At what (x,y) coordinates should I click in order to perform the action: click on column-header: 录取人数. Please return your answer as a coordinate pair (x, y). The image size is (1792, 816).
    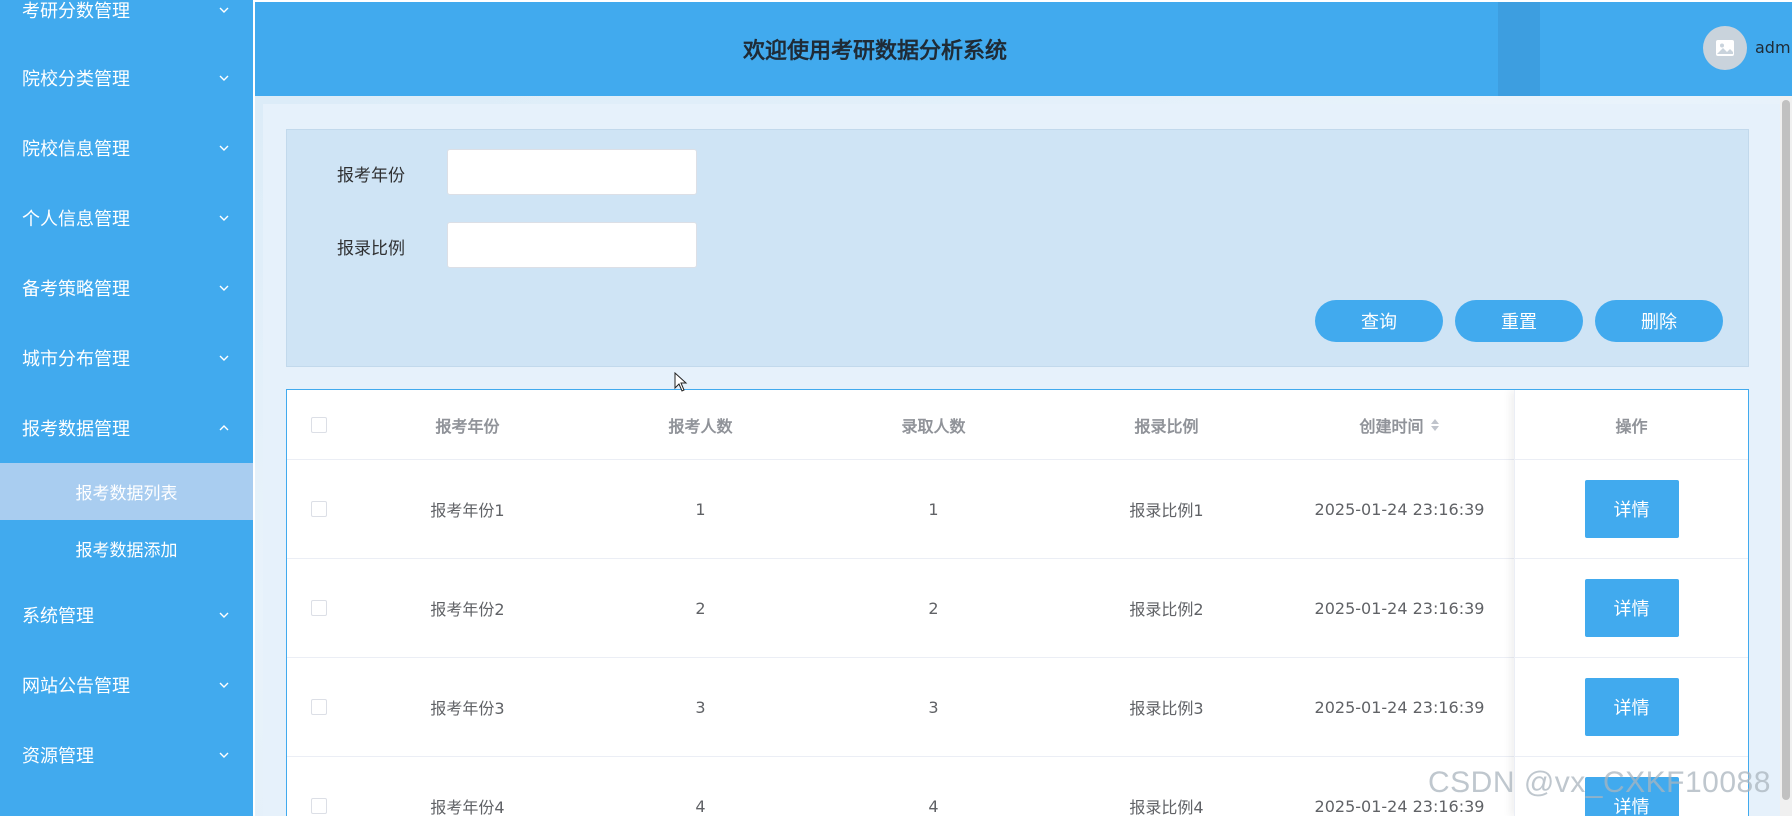
    Looking at the image, I should click on (933, 424).